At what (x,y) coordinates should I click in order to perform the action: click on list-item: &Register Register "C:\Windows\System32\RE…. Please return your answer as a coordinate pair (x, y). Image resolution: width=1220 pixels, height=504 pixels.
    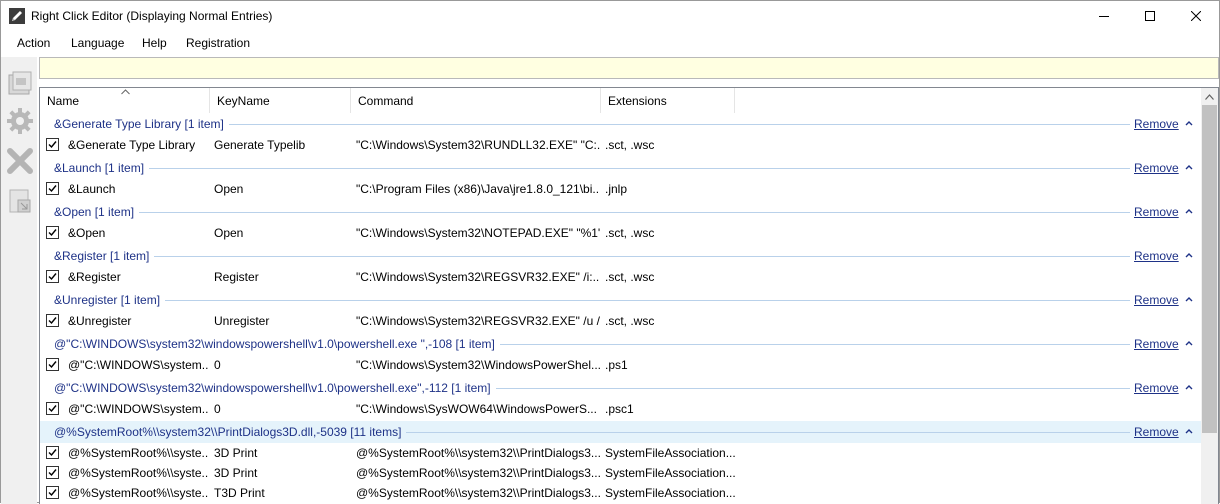
    Looking at the image, I should click on (620, 277).